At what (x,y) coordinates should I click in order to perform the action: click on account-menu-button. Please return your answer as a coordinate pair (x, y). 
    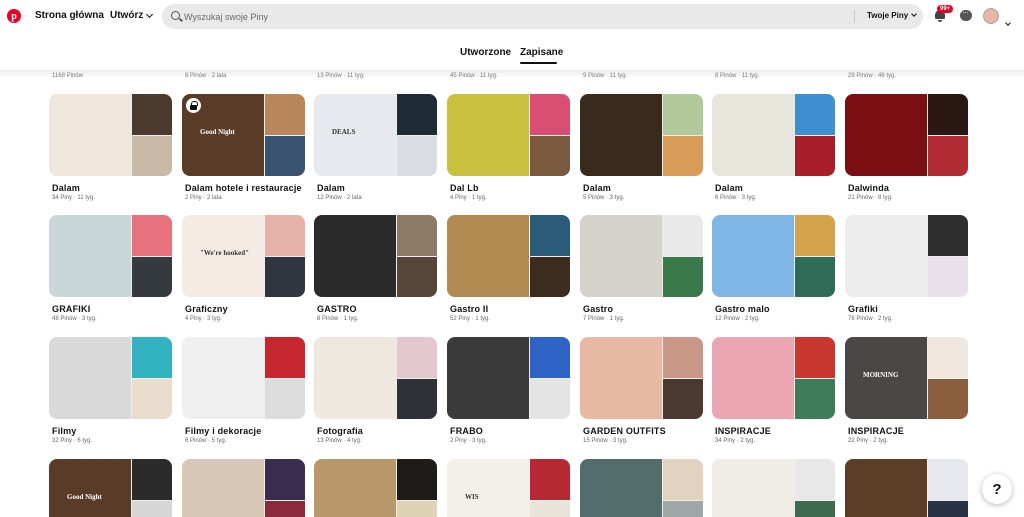
    Looking at the image, I should click on (1008, 21).